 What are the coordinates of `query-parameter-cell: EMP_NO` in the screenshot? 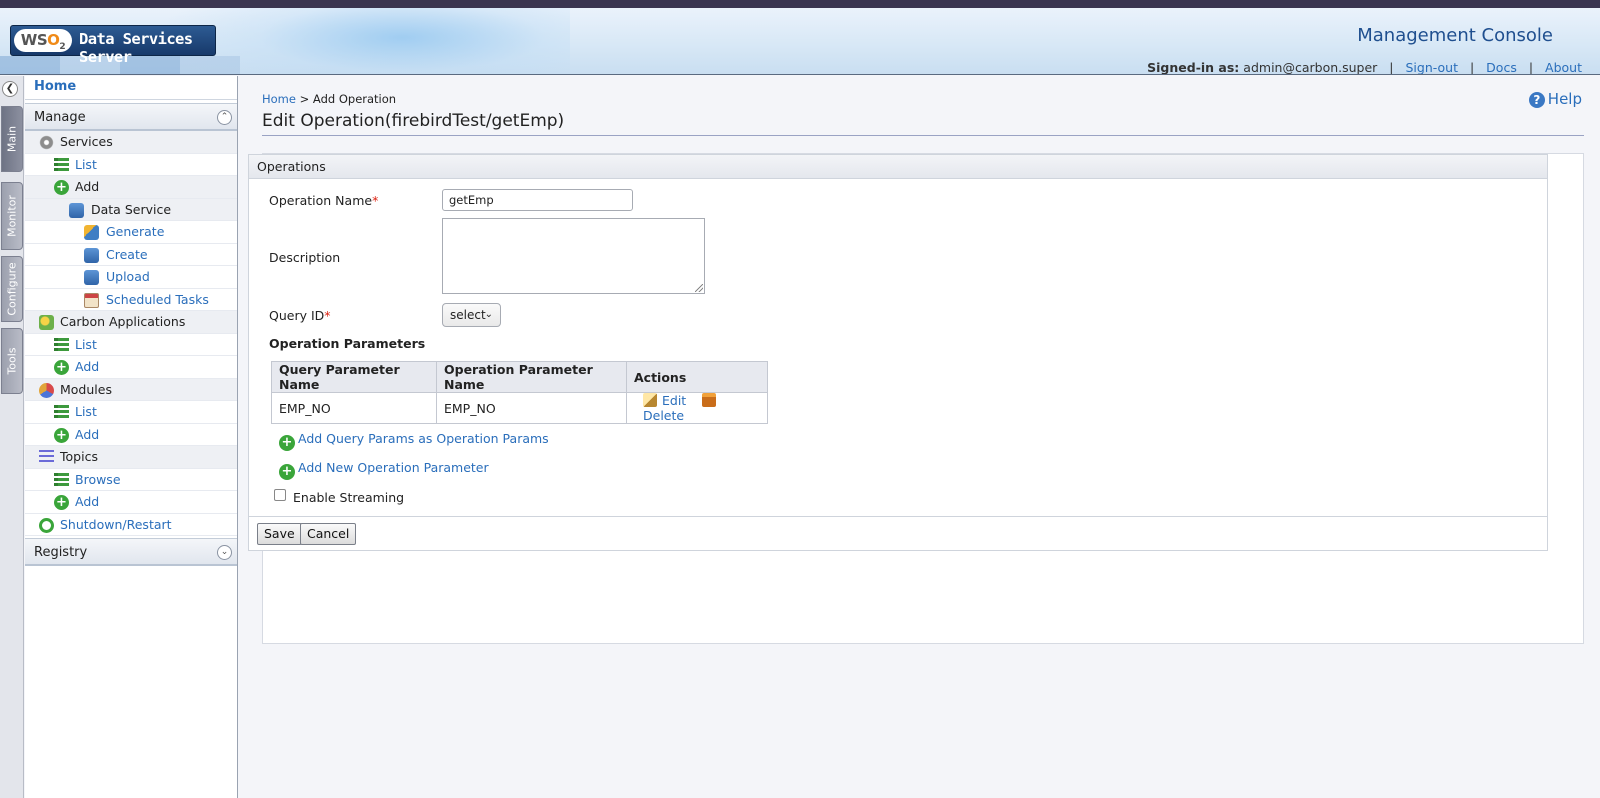 It's located at (354, 408).